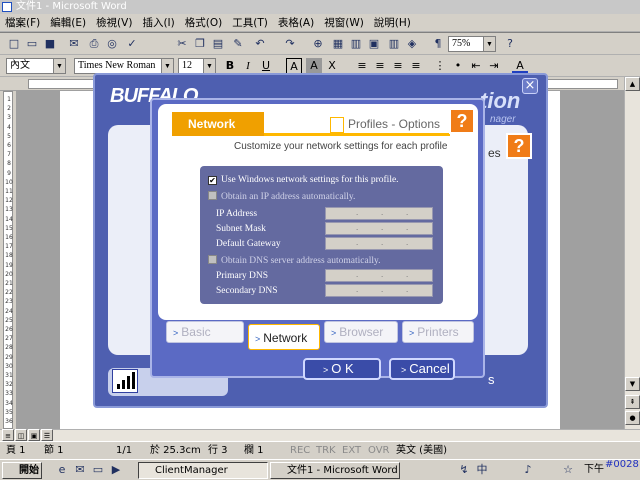 Image resolution: width=640 pixels, height=480 pixels. Describe the element at coordinates (80, 470) in the screenshot. I see `outlook-icon: ✉` at that location.